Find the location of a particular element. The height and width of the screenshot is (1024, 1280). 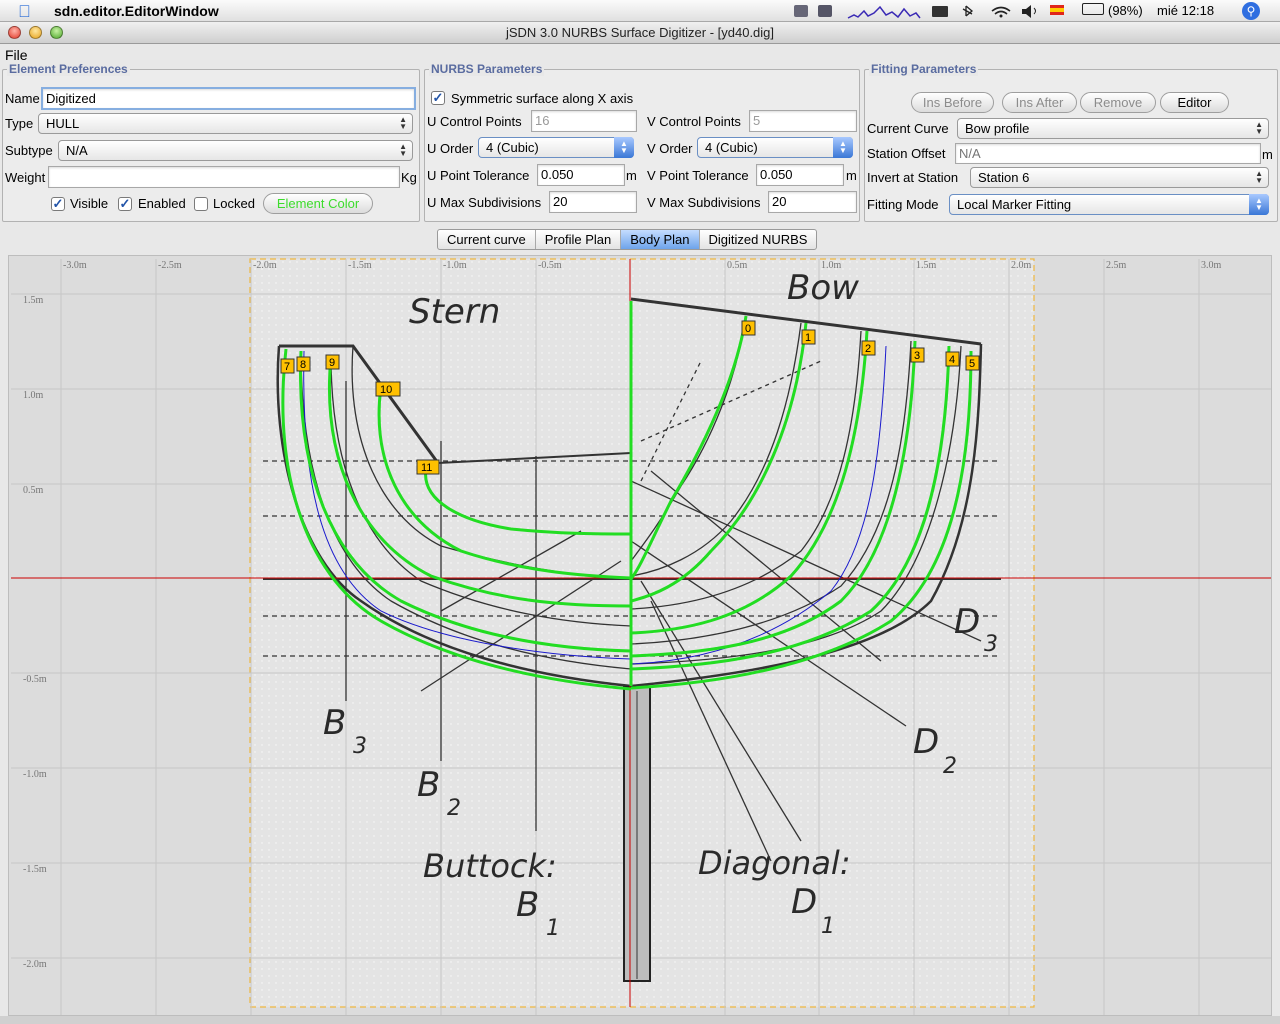

u-order-value: 4 (Cubic) is located at coordinates (512, 147).